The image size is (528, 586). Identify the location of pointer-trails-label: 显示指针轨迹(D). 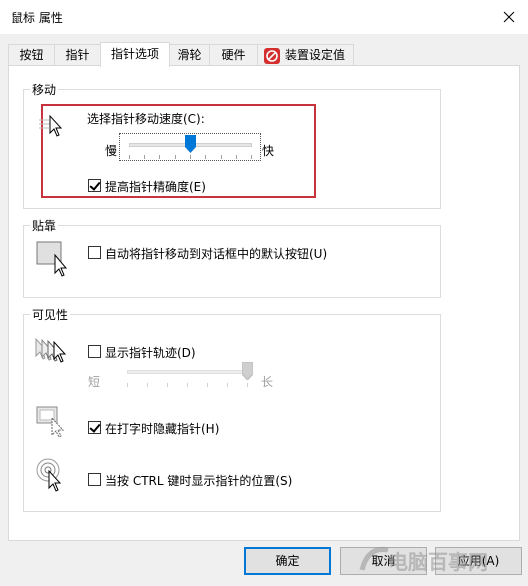
(150, 352).